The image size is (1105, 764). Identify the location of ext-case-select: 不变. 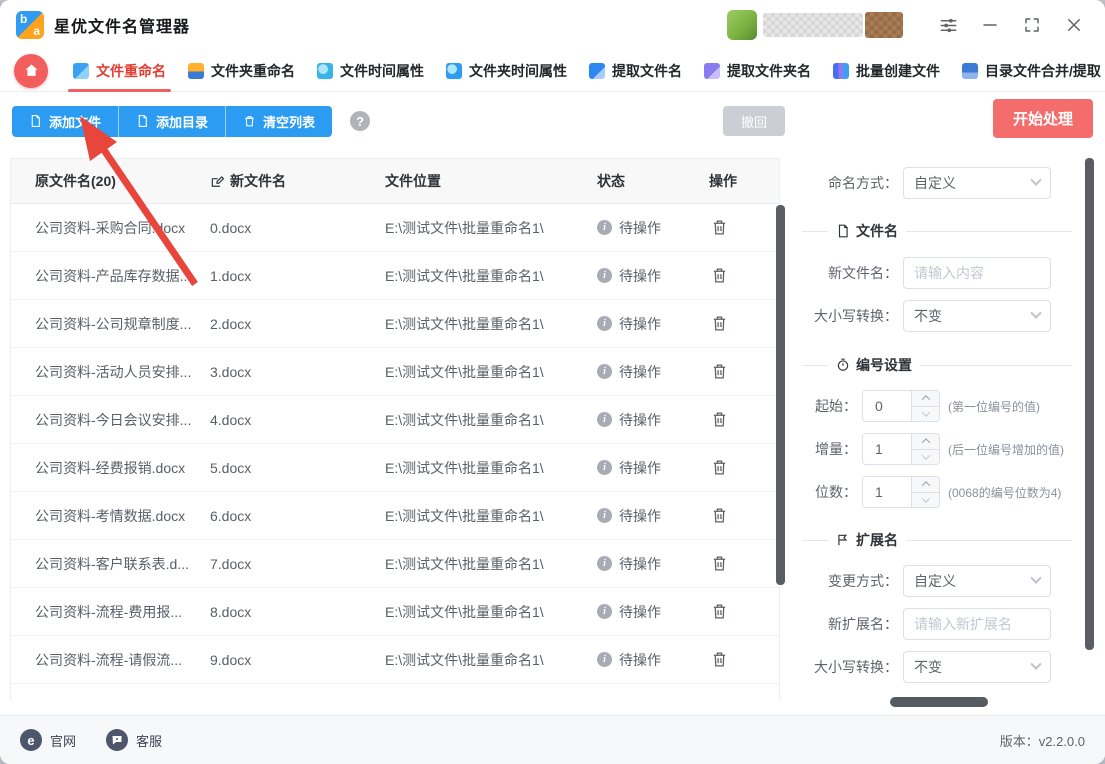
(977, 667).